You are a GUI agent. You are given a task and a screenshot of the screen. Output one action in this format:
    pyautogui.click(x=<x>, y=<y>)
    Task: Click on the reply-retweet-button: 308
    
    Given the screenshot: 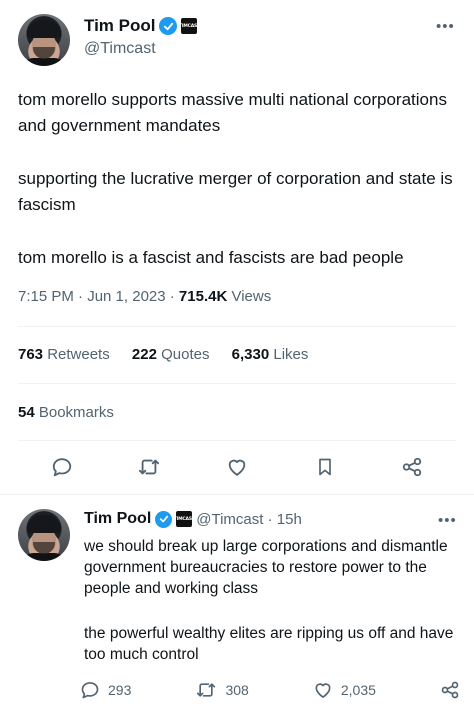 What is the action you would take?
    pyautogui.click(x=222, y=690)
    